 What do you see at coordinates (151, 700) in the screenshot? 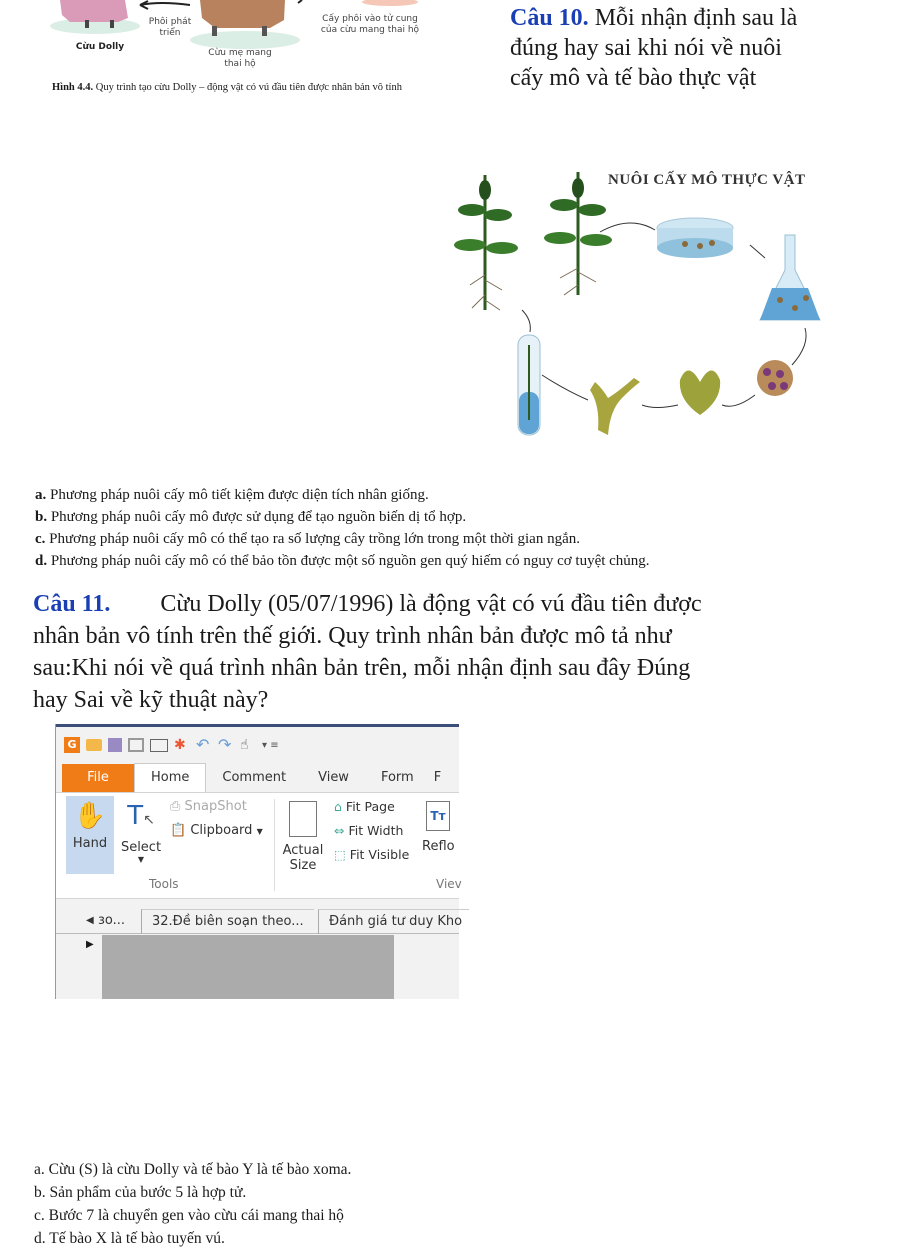
I see `question-11-line4: hay Sai về kỹ thuật này?` at bounding box center [151, 700].